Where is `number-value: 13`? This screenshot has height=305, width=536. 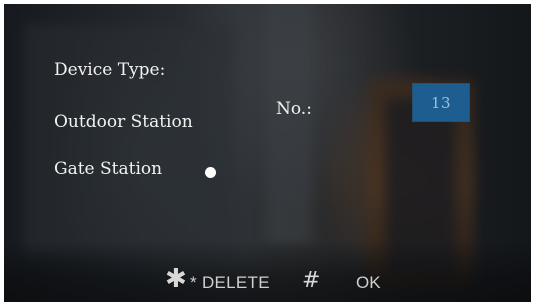 number-value: 13 is located at coordinates (441, 102).